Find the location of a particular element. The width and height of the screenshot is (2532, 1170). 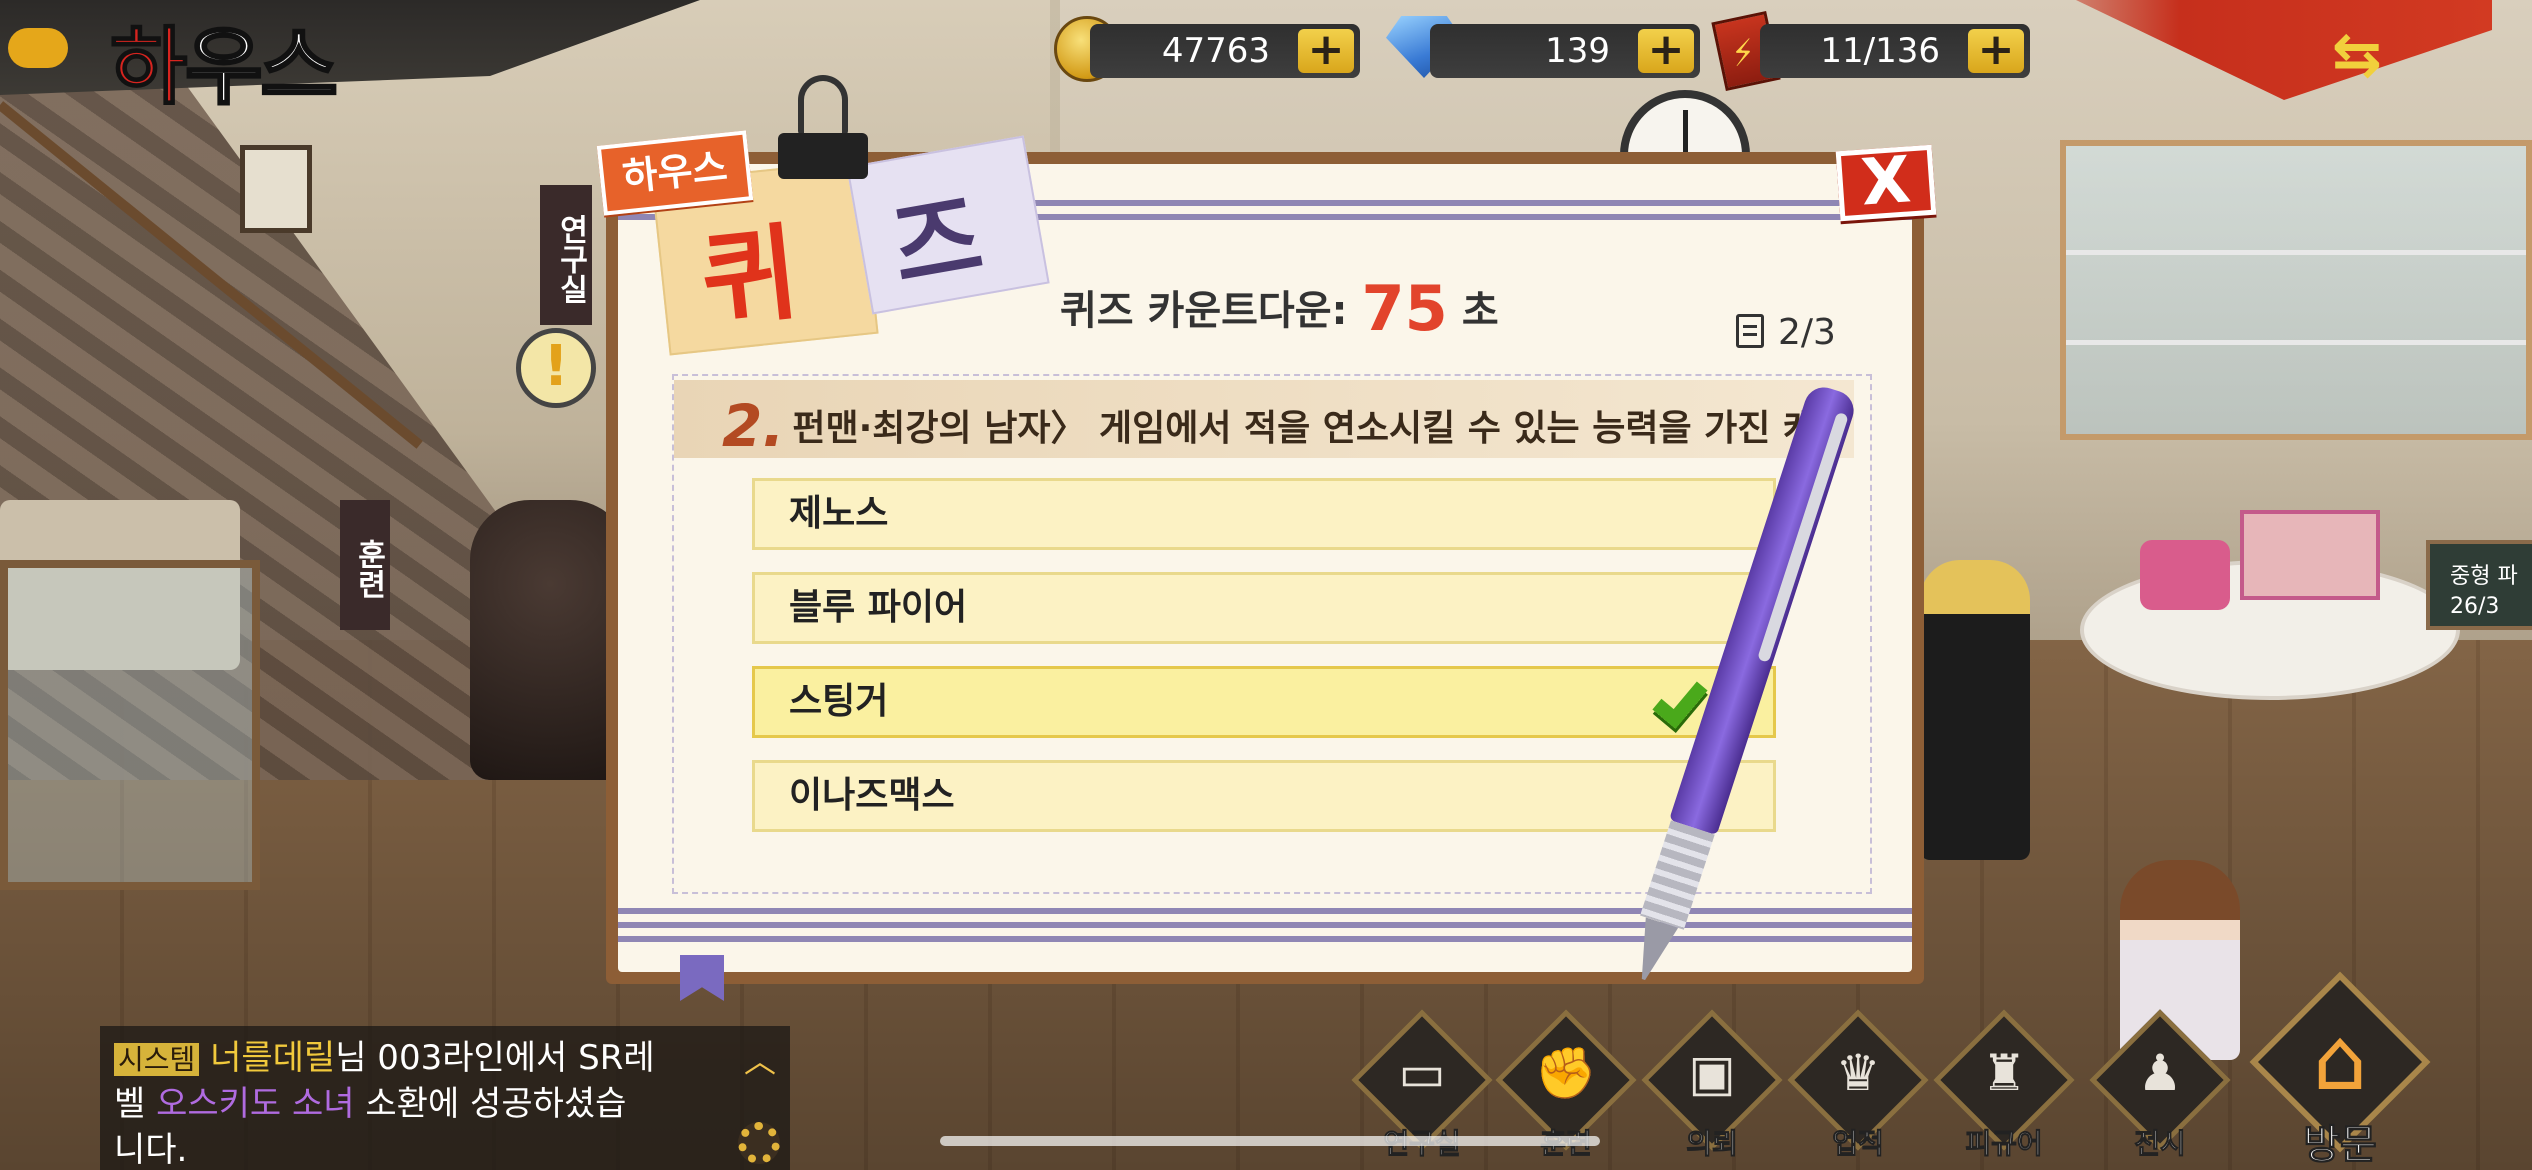

close-button: X is located at coordinates (1886, 182).